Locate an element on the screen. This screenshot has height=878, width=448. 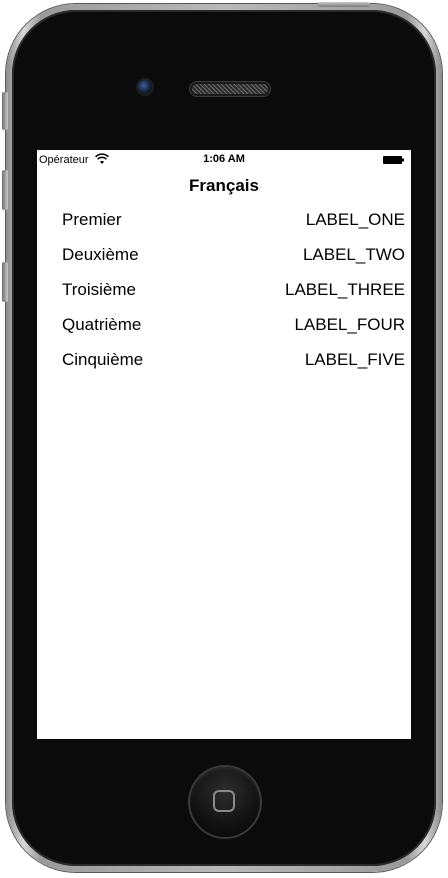
home-button is located at coordinates (225, 802).